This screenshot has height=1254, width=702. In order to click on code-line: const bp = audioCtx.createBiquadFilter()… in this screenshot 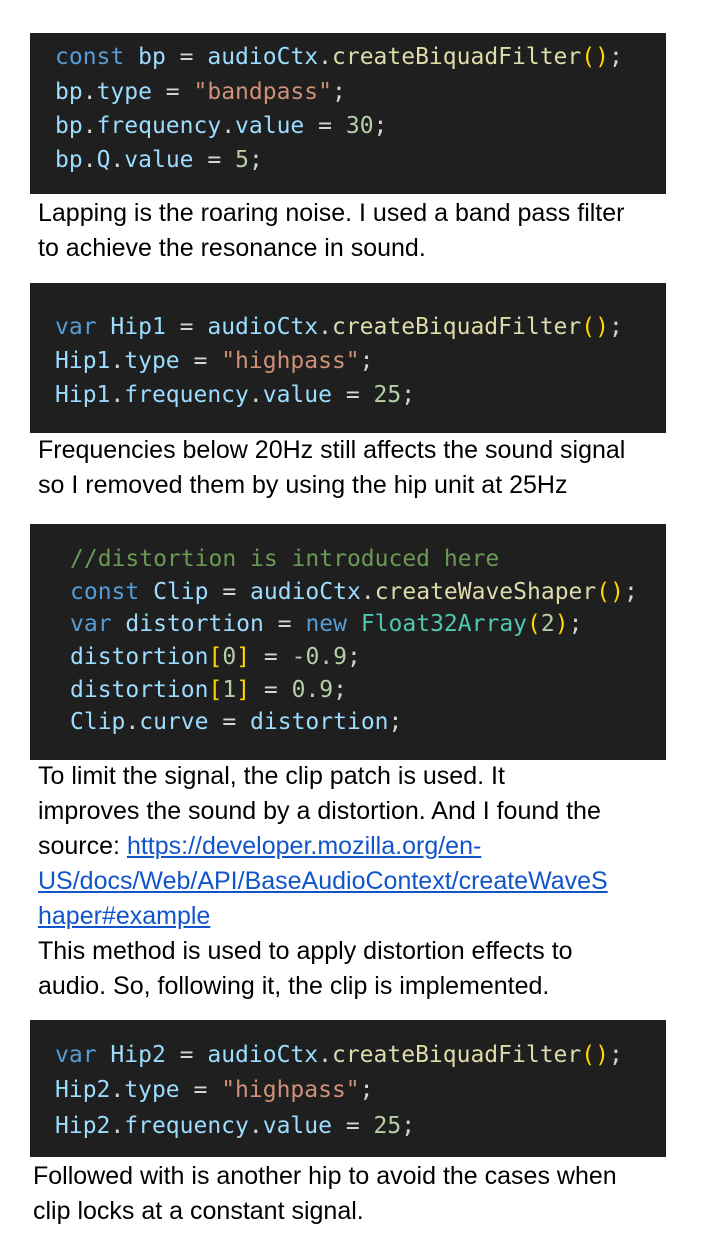, I will do `click(339, 57)`.